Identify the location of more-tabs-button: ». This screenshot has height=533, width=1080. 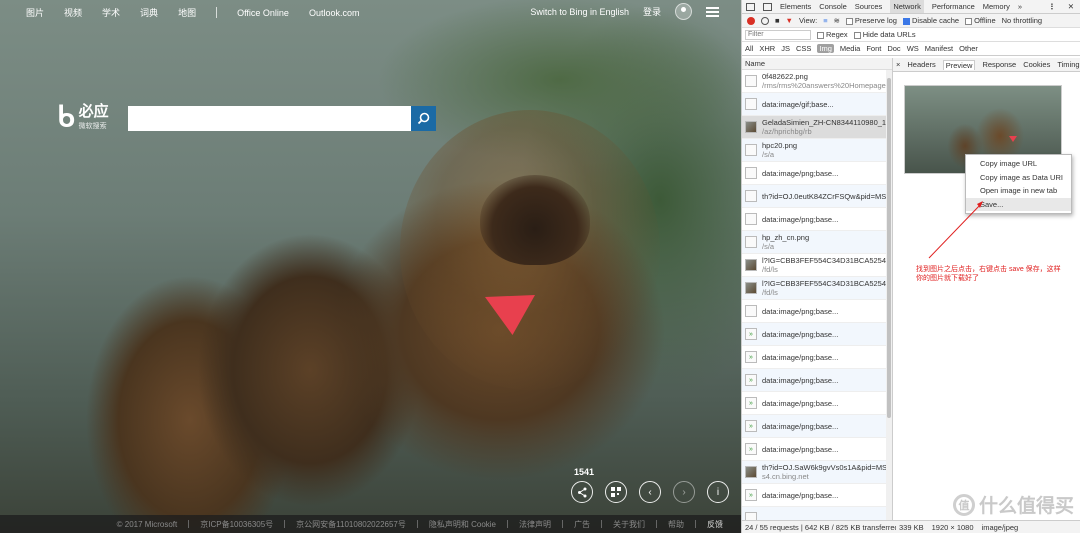
(1020, 6).